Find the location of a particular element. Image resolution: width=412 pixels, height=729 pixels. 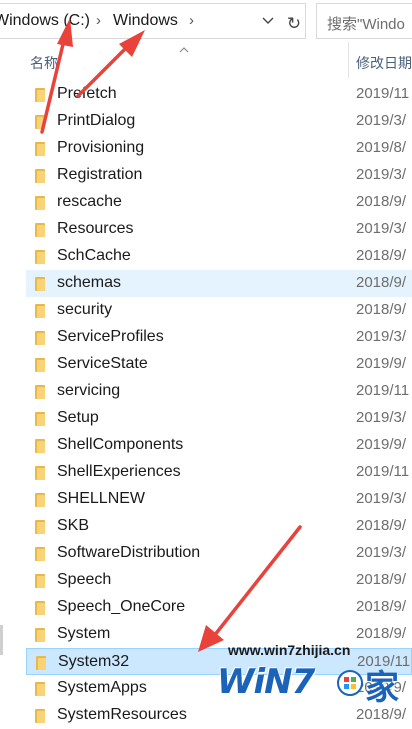

file-name: servicing is located at coordinates (89, 390).